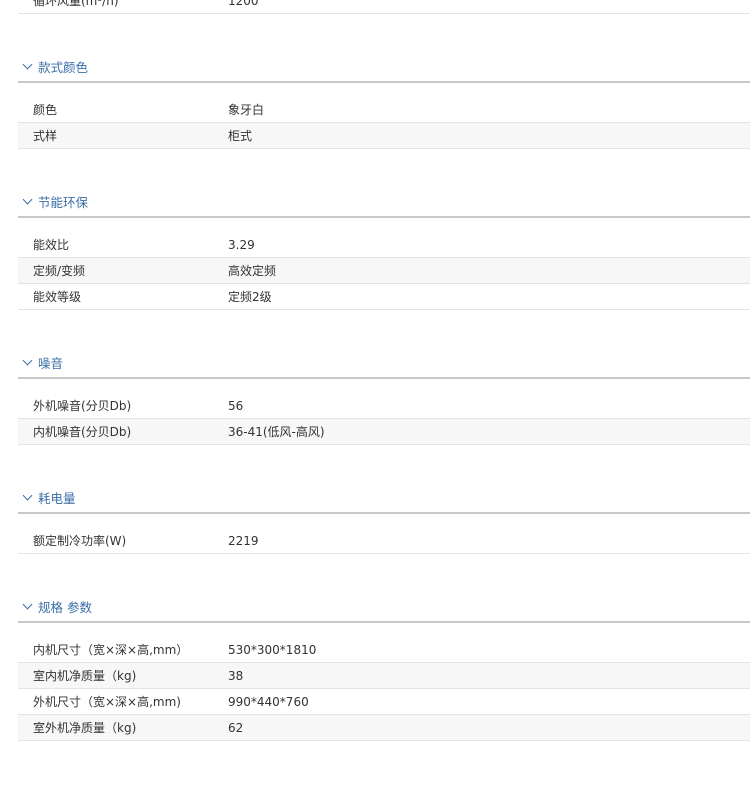  I want to click on spec-row: 内机噪音(分贝Db) 36-41(低风-高风), so click(384, 432).